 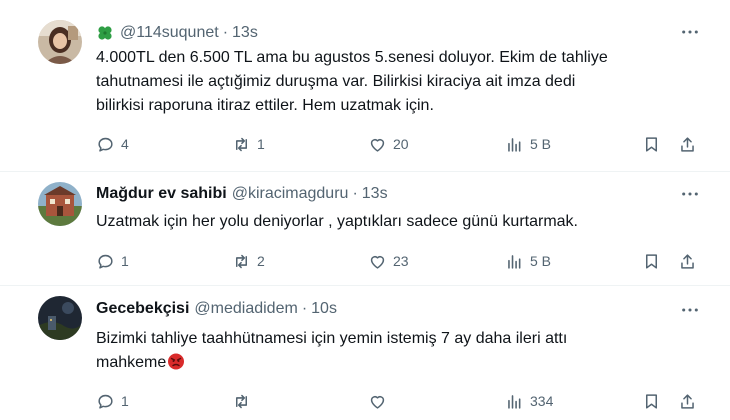 I want to click on display-name: Mağdur ev sahibi, so click(x=161, y=194).